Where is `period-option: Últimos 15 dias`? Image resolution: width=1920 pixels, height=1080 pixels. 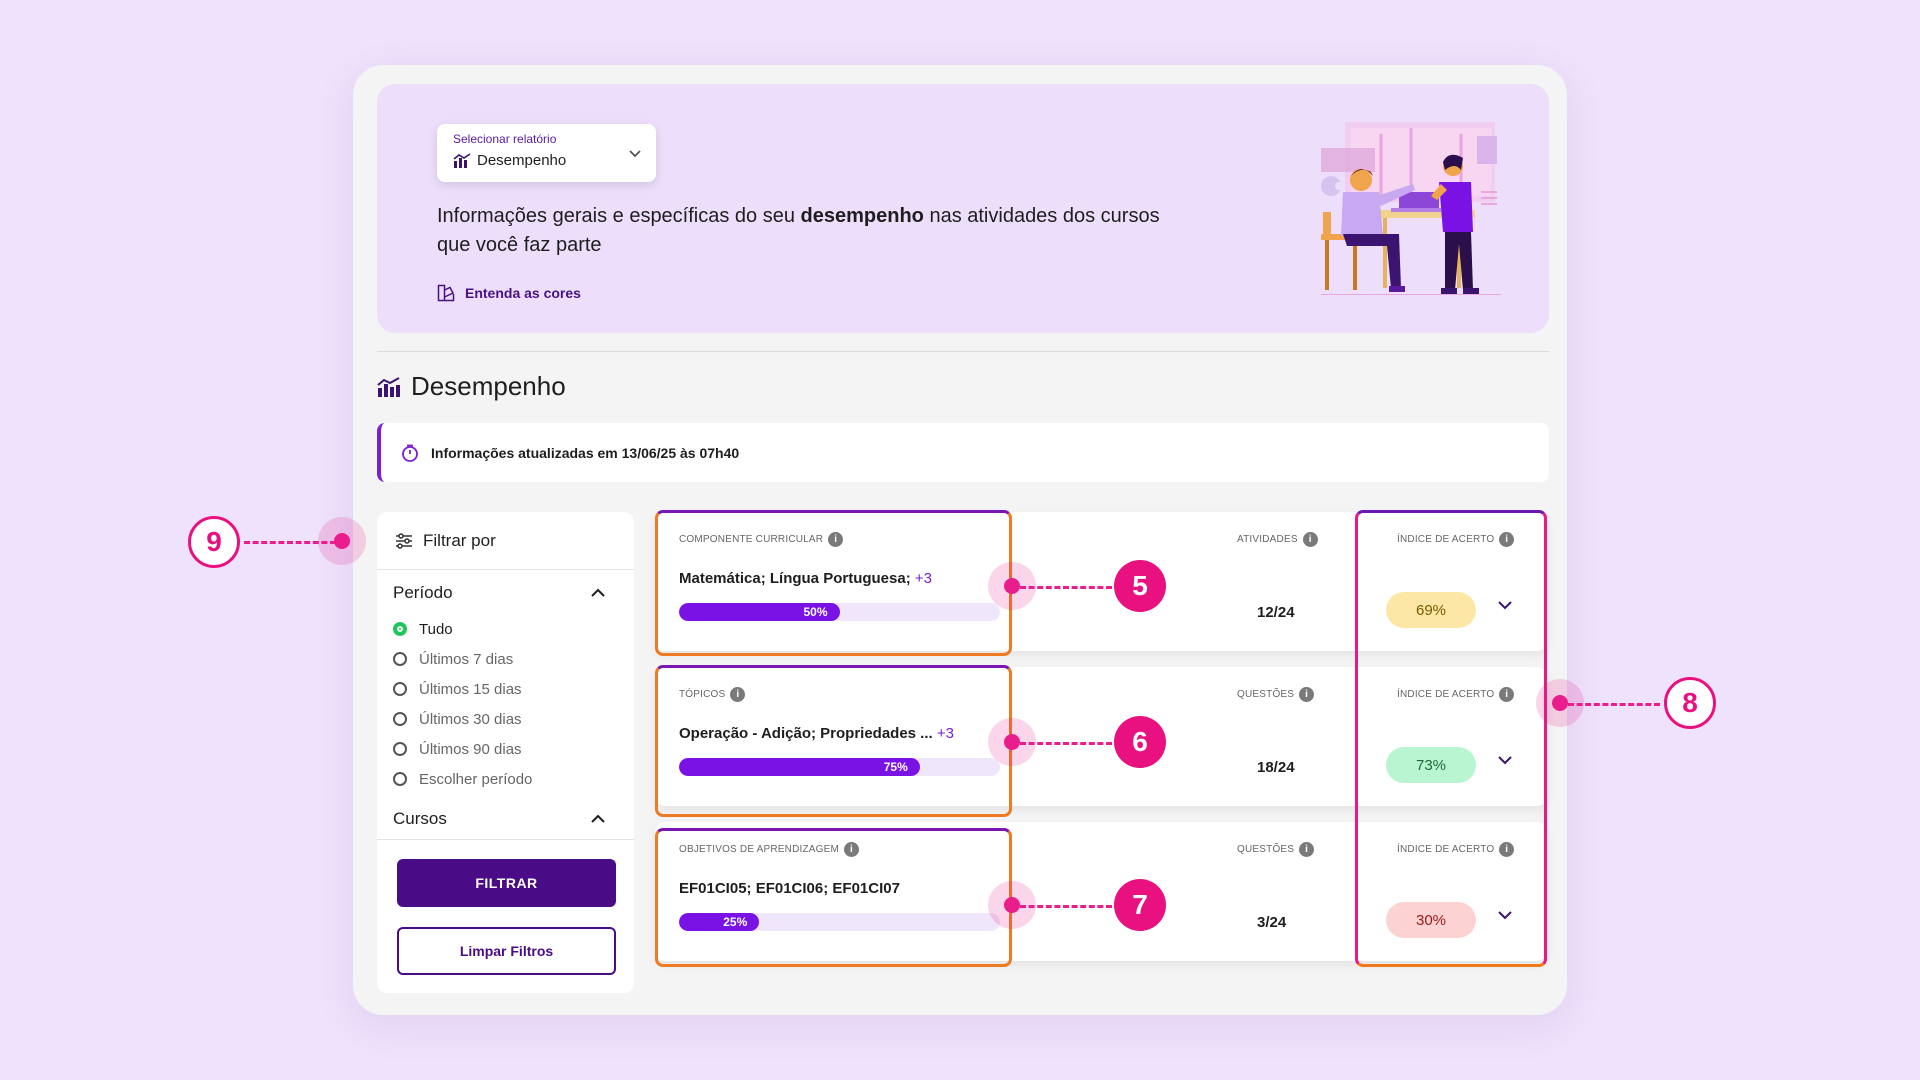 period-option: Últimos 15 dias is located at coordinates (513, 689).